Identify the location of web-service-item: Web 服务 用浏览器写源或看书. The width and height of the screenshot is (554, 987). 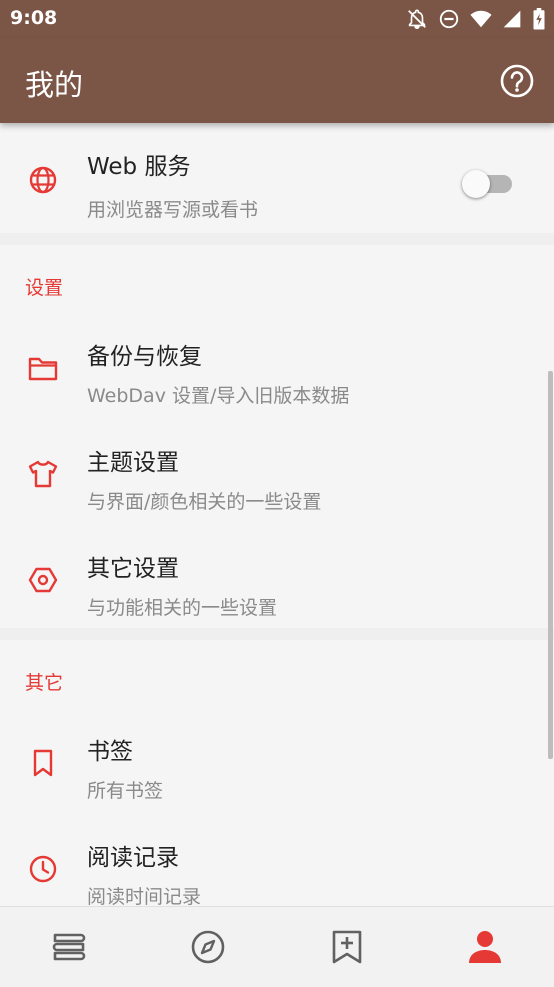
(277, 180).